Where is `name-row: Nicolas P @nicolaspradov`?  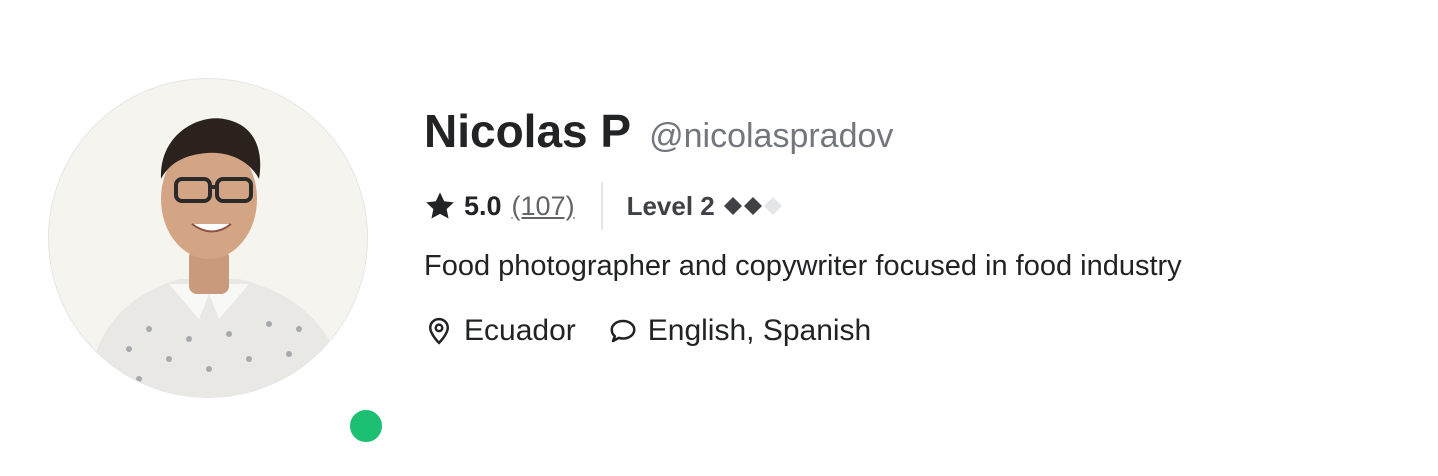
name-row: Nicolas P @nicolaspradov is located at coordinates (658, 131).